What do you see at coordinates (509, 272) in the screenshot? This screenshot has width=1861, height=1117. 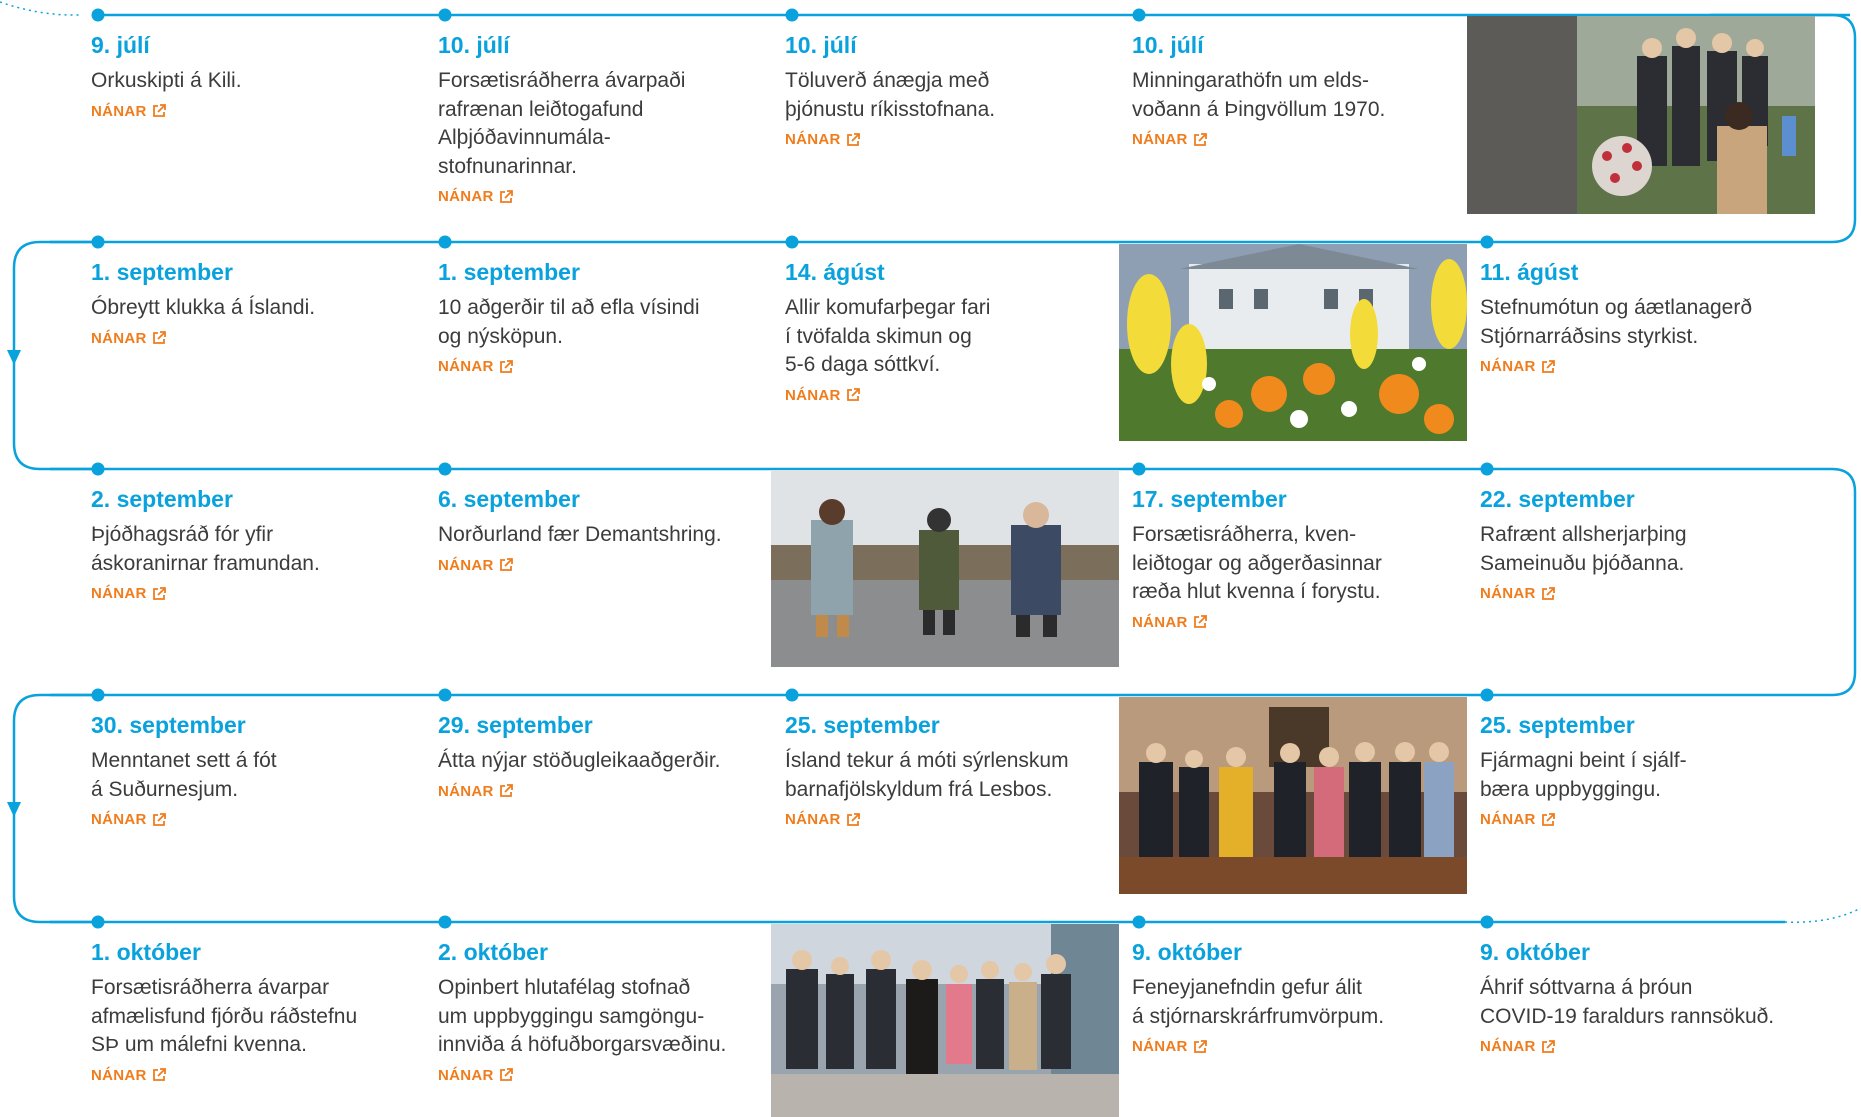 I see `entry-date: 1. september` at bounding box center [509, 272].